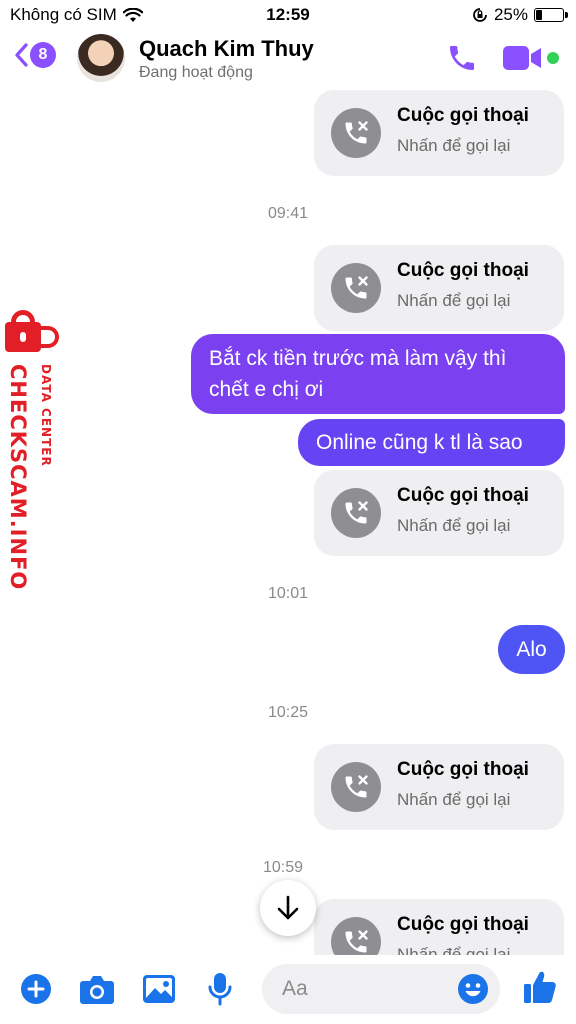 Image resolution: width=576 pixels, height=1024 pixels. I want to click on lock-keyhole, so click(23, 337).